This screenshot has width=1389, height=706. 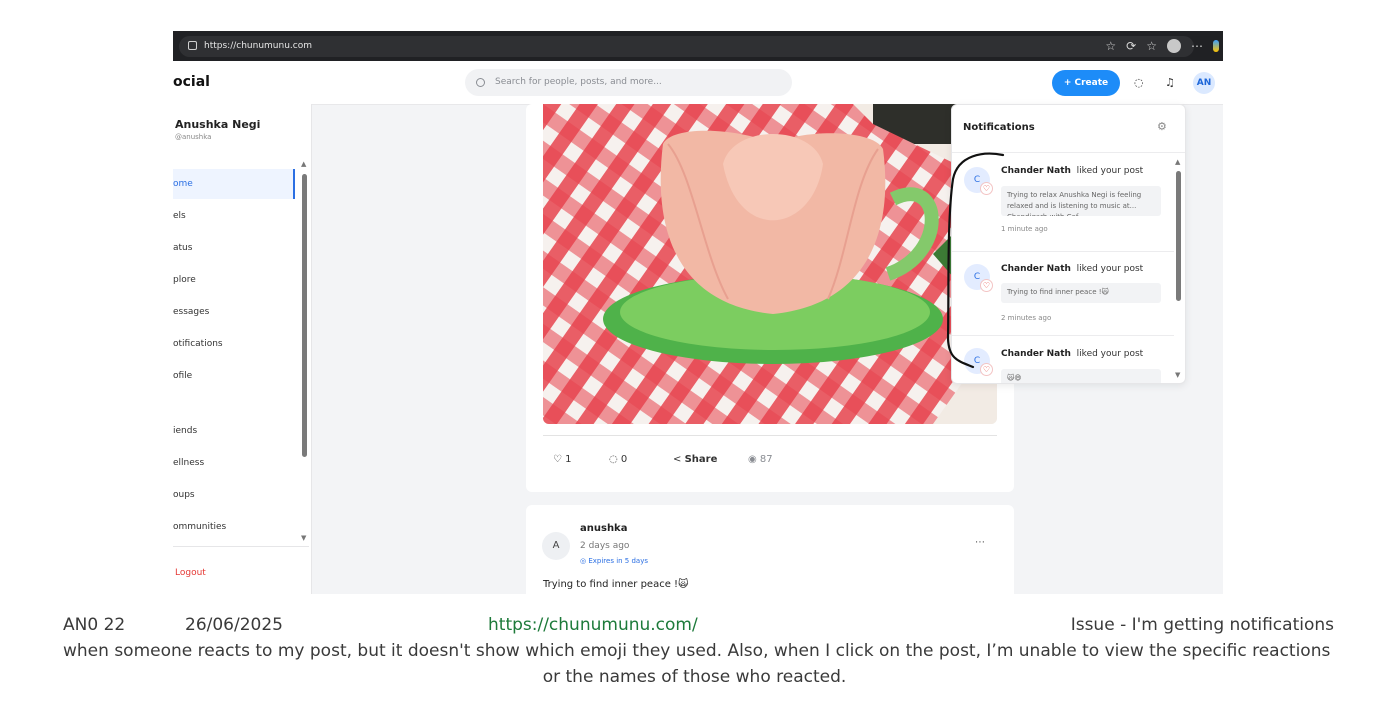 I want to click on caption-date: 26/06/2025, so click(x=234, y=625).